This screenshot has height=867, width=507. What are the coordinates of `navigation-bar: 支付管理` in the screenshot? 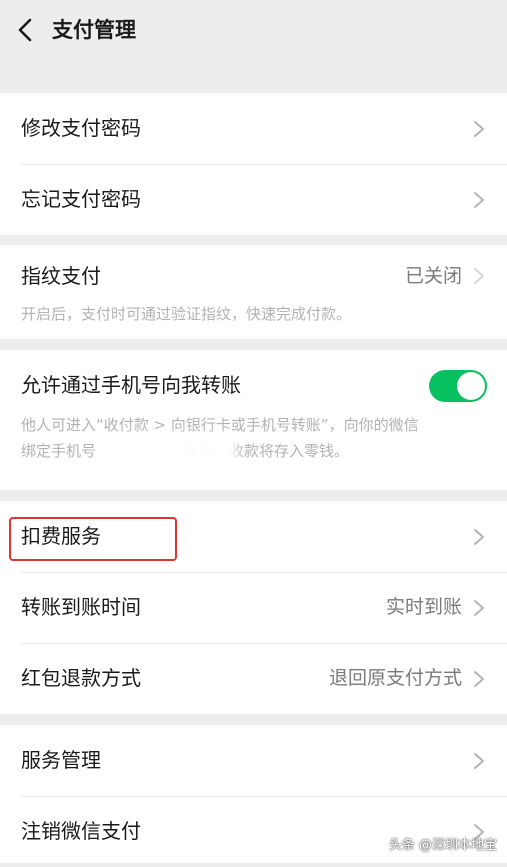 It's located at (253, 30).